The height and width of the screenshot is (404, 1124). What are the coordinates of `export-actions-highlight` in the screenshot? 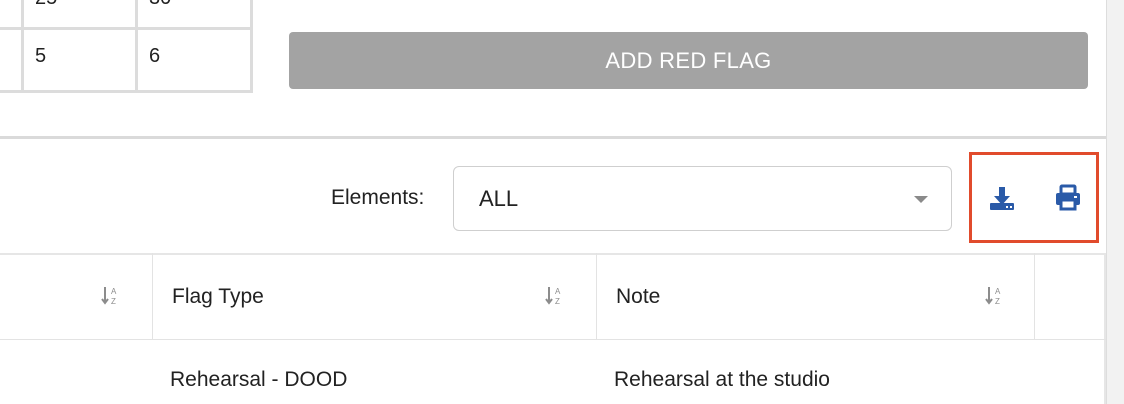 It's located at (1034, 197).